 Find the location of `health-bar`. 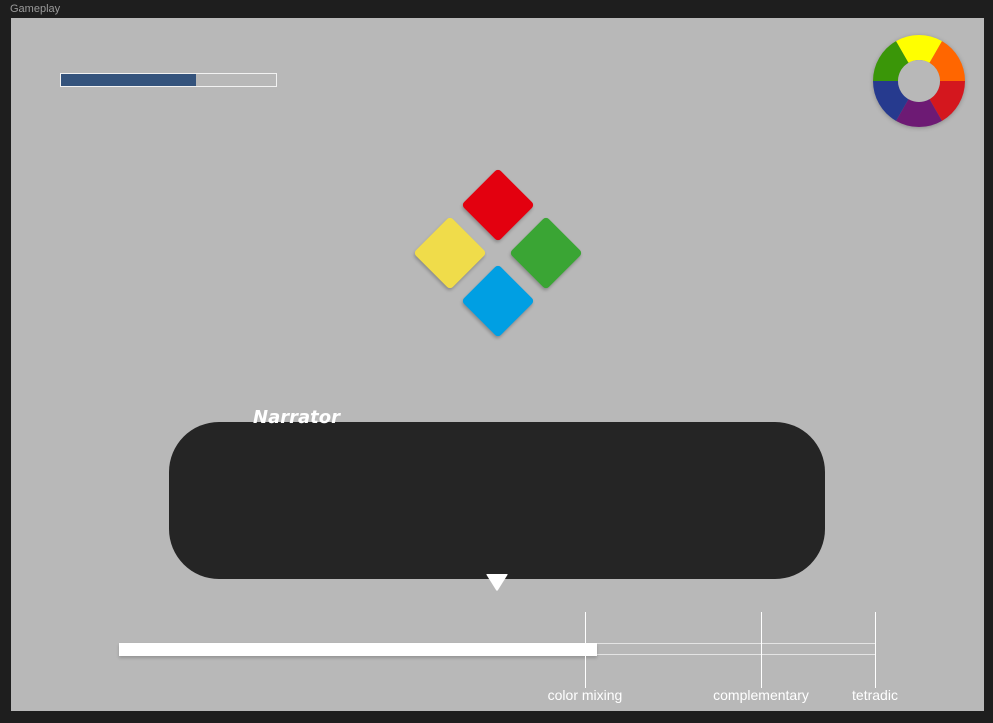

health-bar is located at coordinates (168, 80).